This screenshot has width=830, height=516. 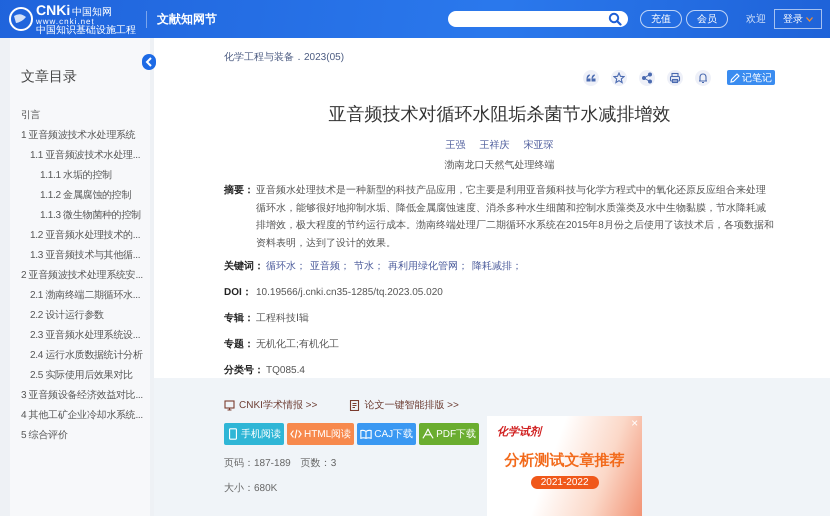 I want to click on toc-item: 引言, so click(x=85, y=116).